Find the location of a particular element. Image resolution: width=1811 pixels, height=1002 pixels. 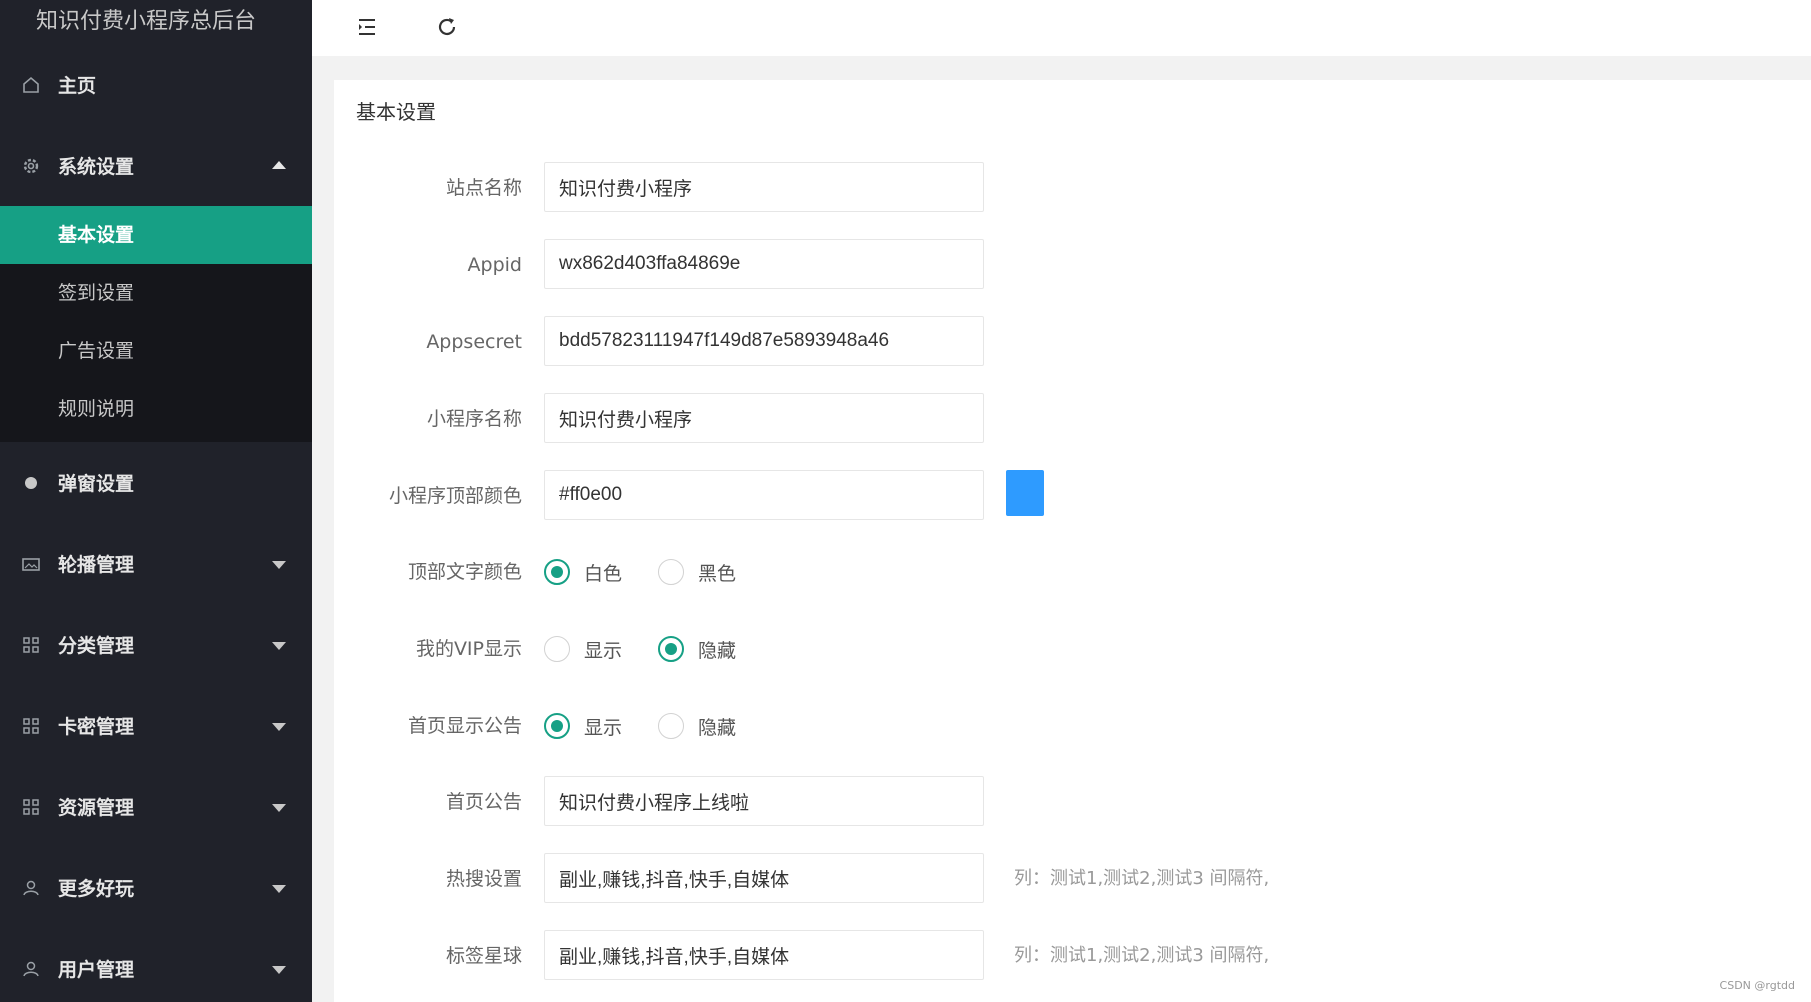

field-label: 首页公告 is located at coordinates (483, 802).